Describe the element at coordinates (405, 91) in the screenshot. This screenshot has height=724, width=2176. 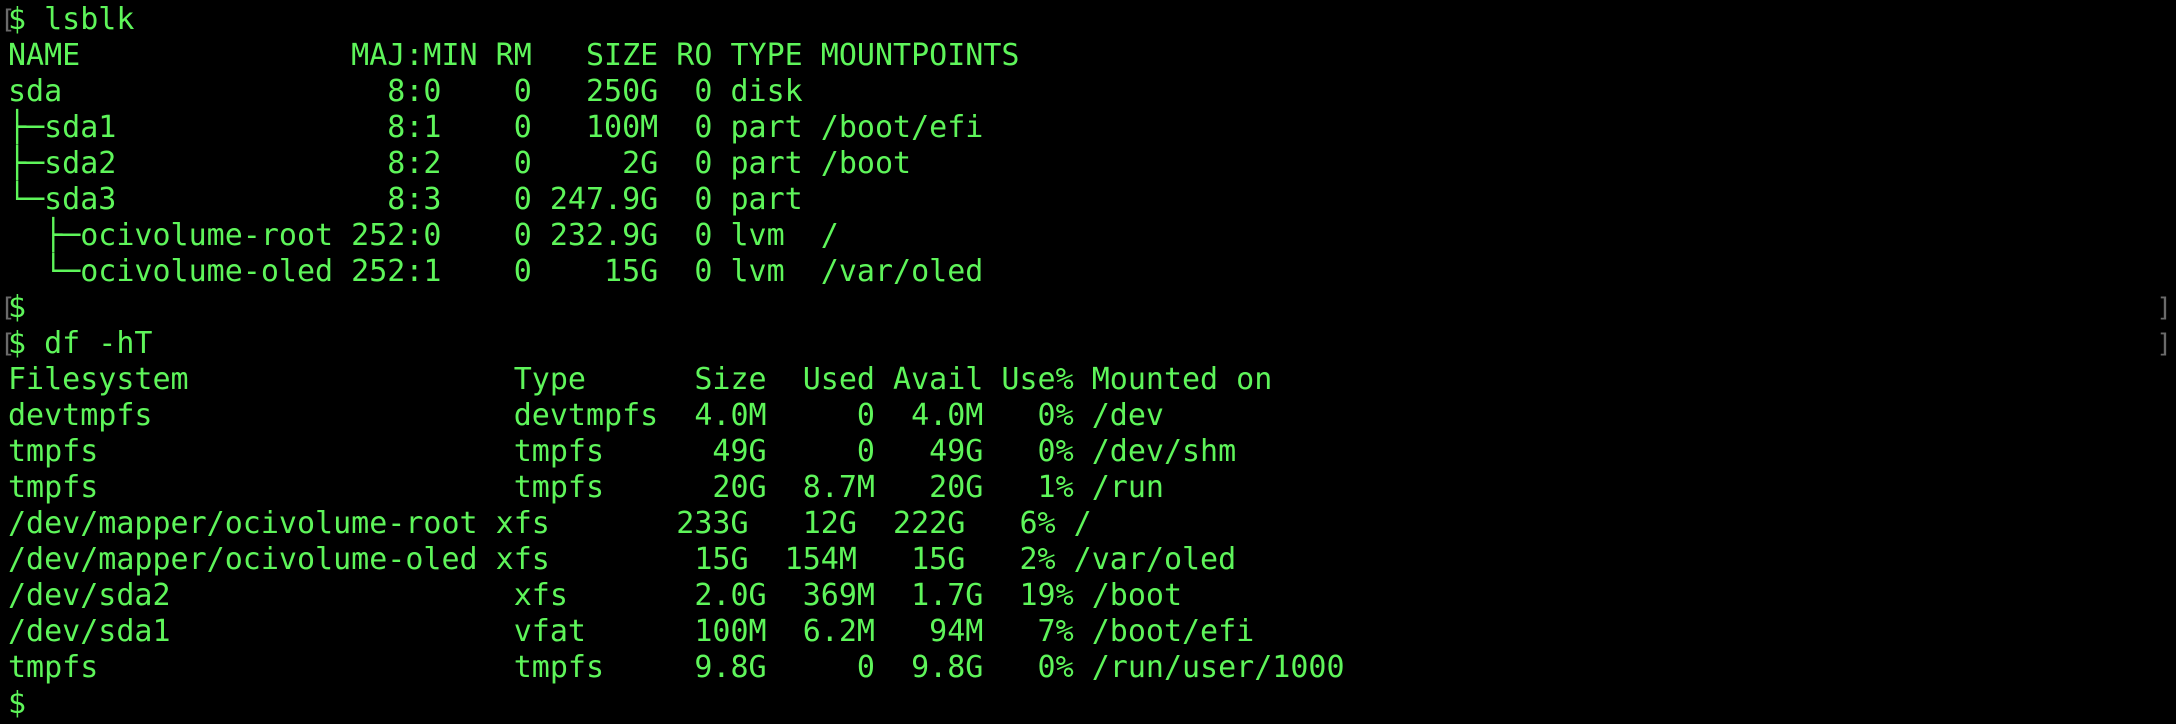
I see `lsblk-row-sda: sda 8:0 0 250G 0 disk` at that location.